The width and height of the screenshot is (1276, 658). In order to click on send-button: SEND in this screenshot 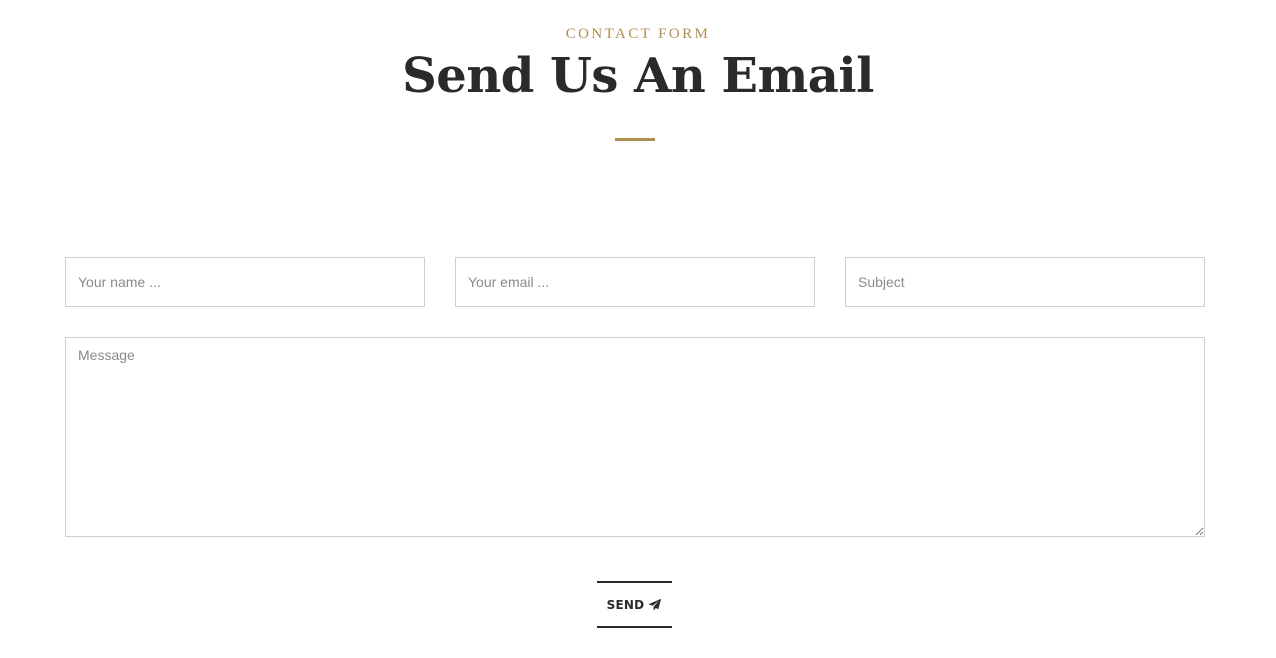, I will do `click(634, 604)`.